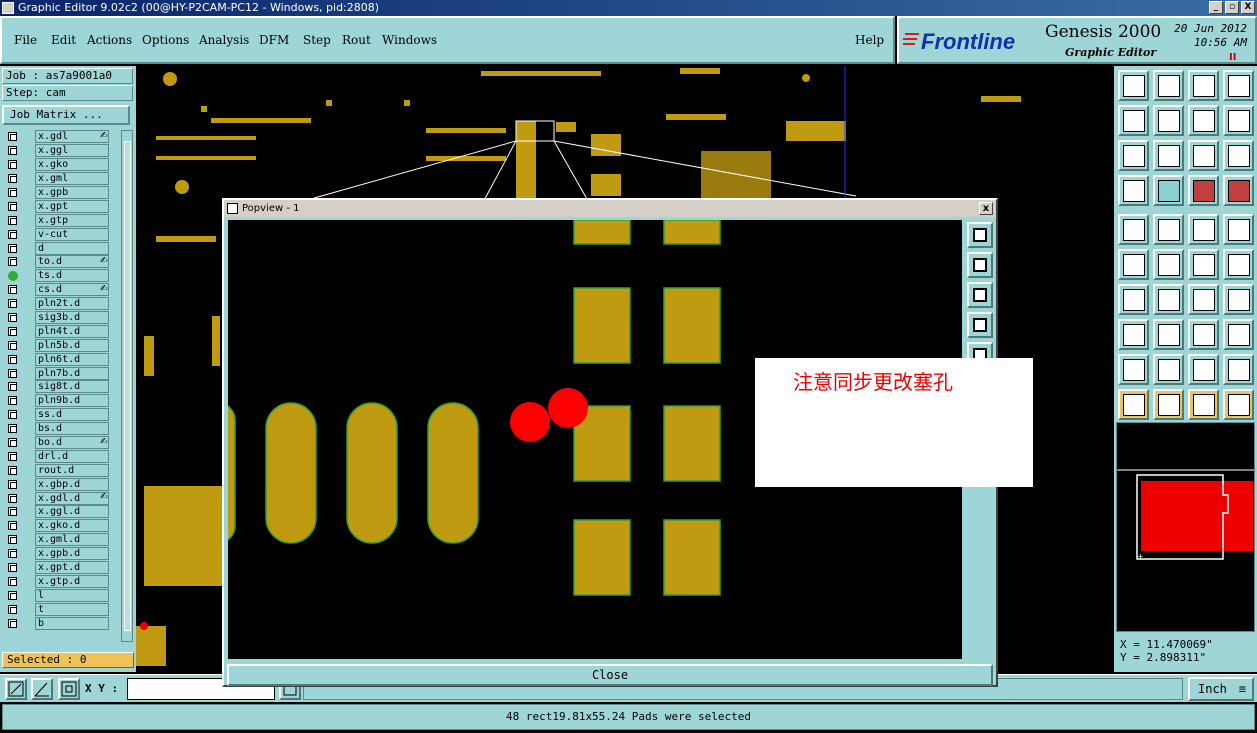  I want to click on line-split-tool, so click(1168, 334).